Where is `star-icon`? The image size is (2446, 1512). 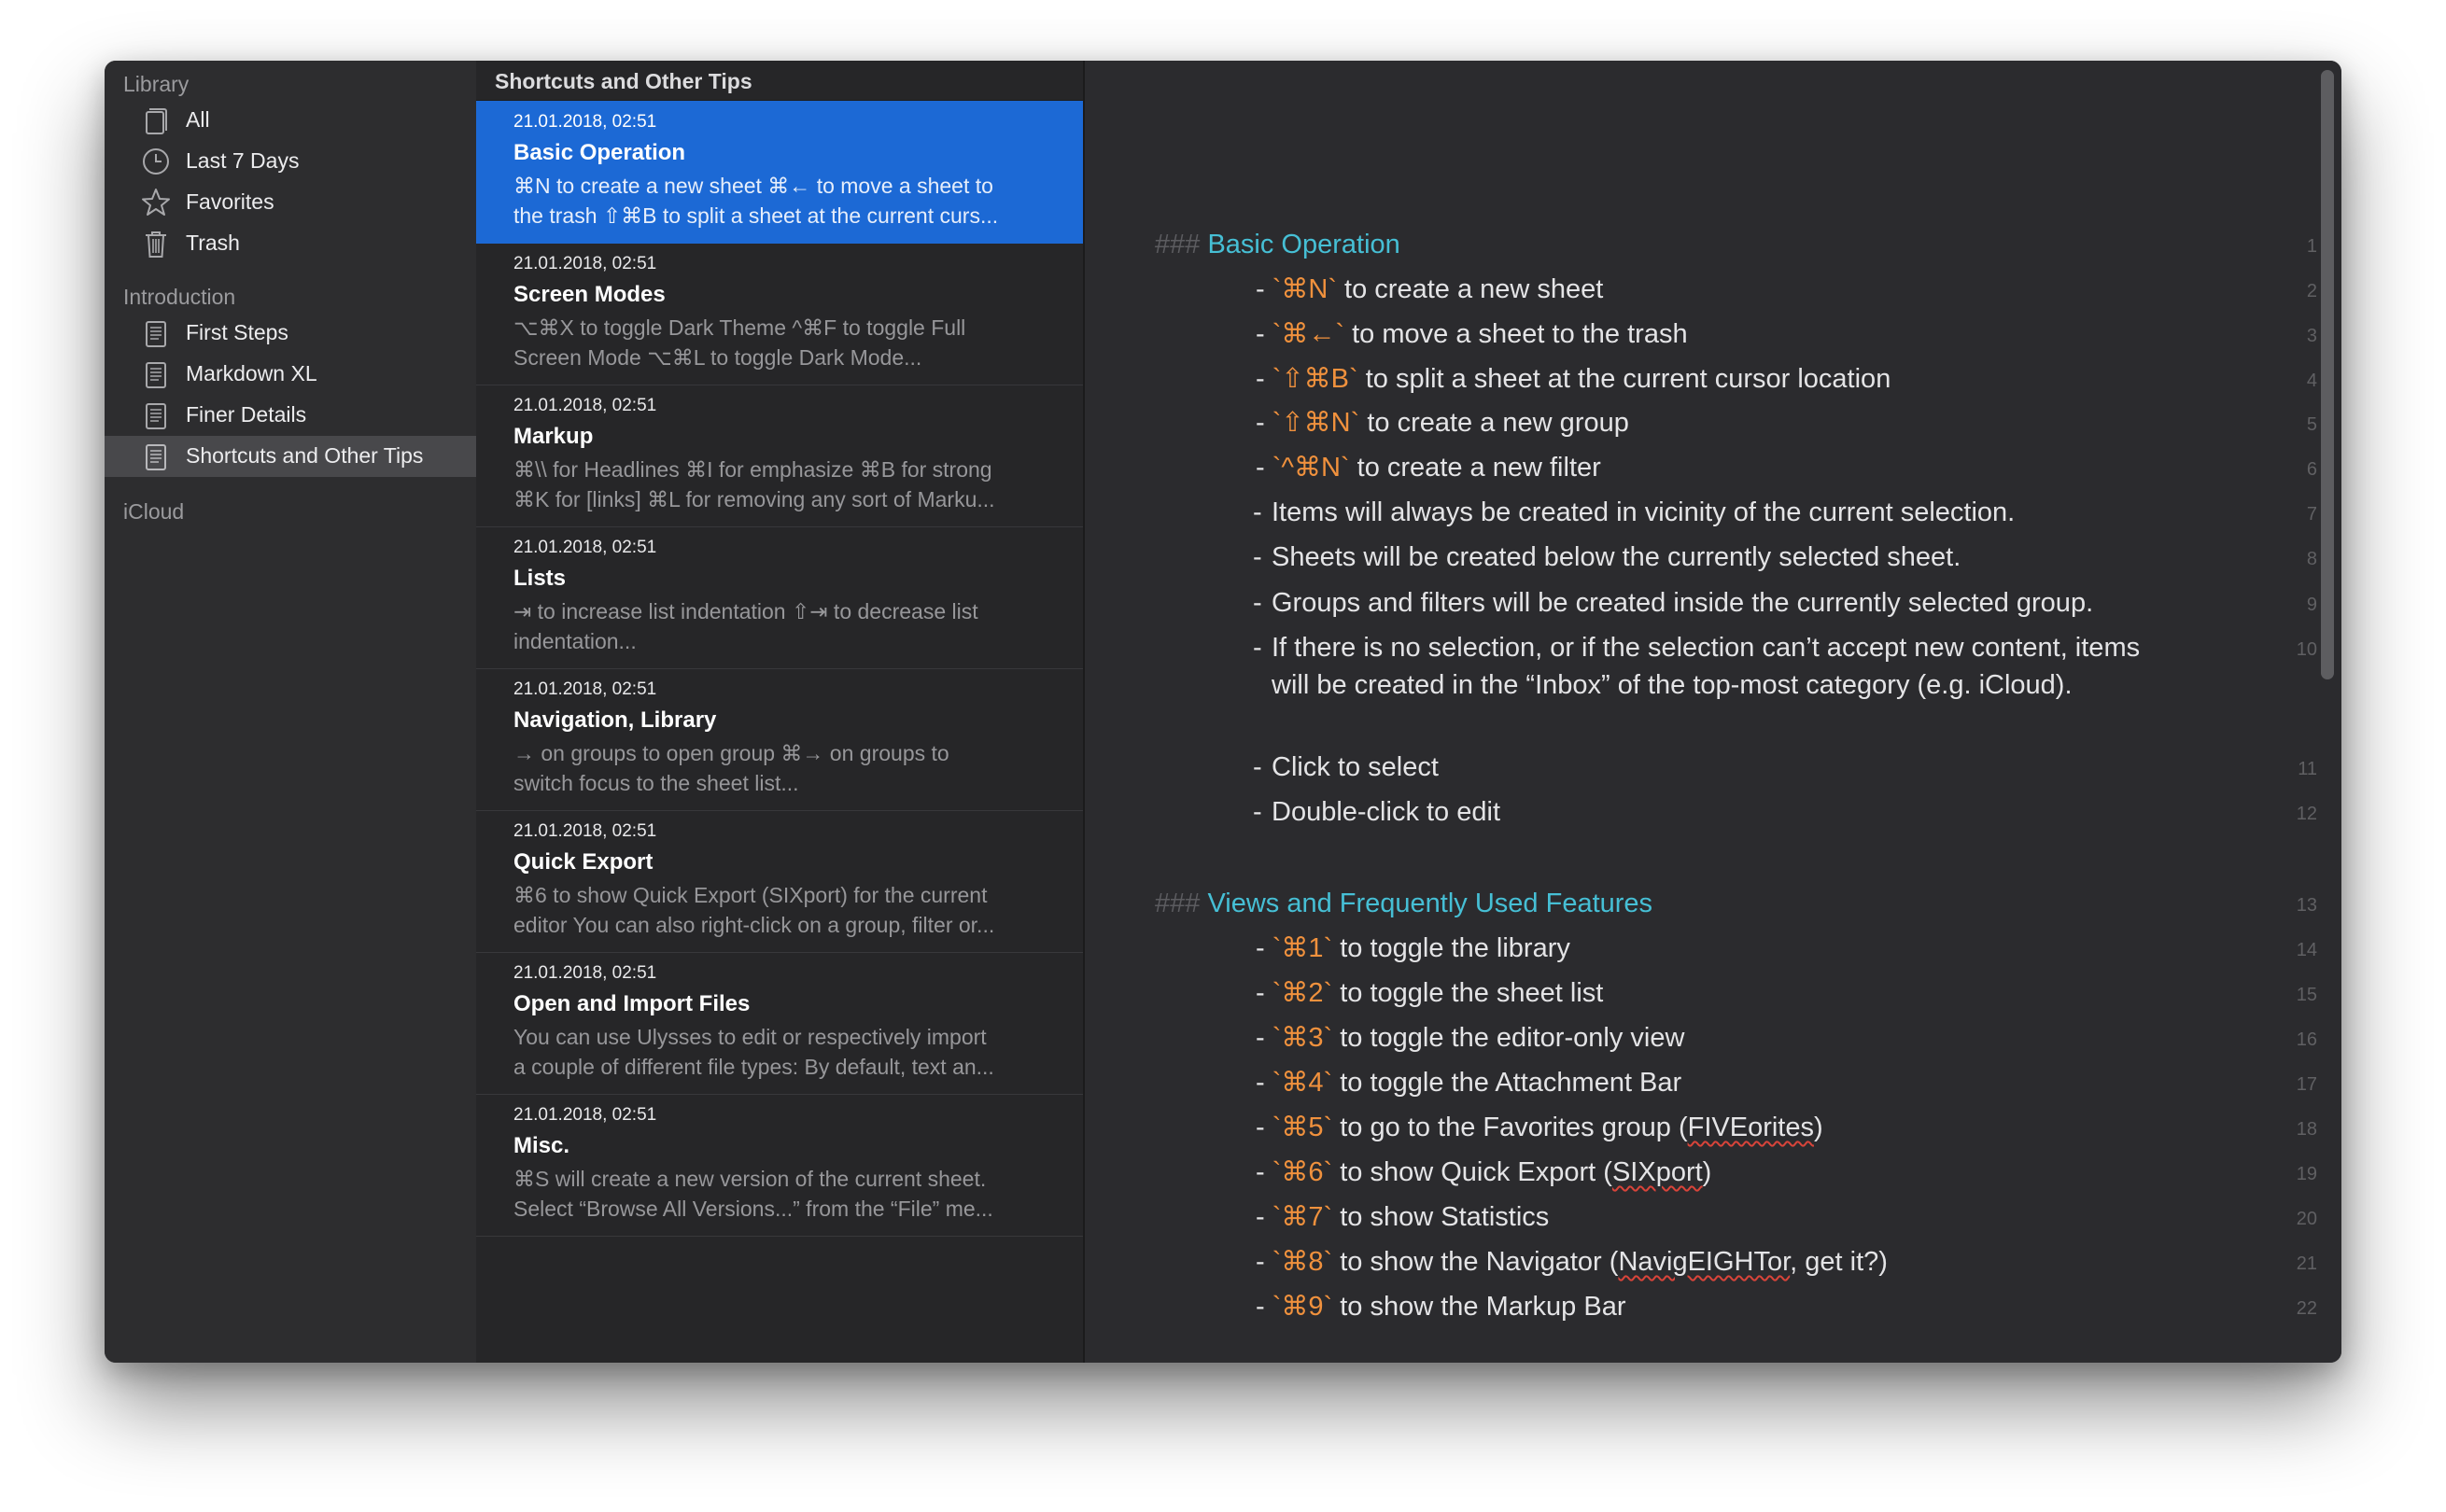
star-icon is located at coordinates (156, 202).